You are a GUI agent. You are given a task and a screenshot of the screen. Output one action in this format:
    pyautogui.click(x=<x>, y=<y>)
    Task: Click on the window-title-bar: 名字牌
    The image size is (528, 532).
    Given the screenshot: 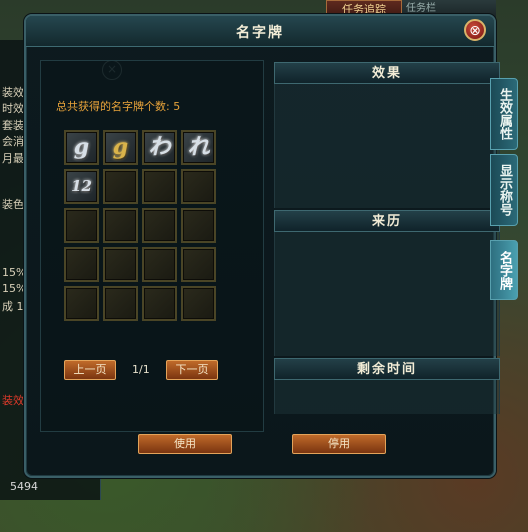 What is the action you would take?
    pyautogui.click(x=260, y=31)
    